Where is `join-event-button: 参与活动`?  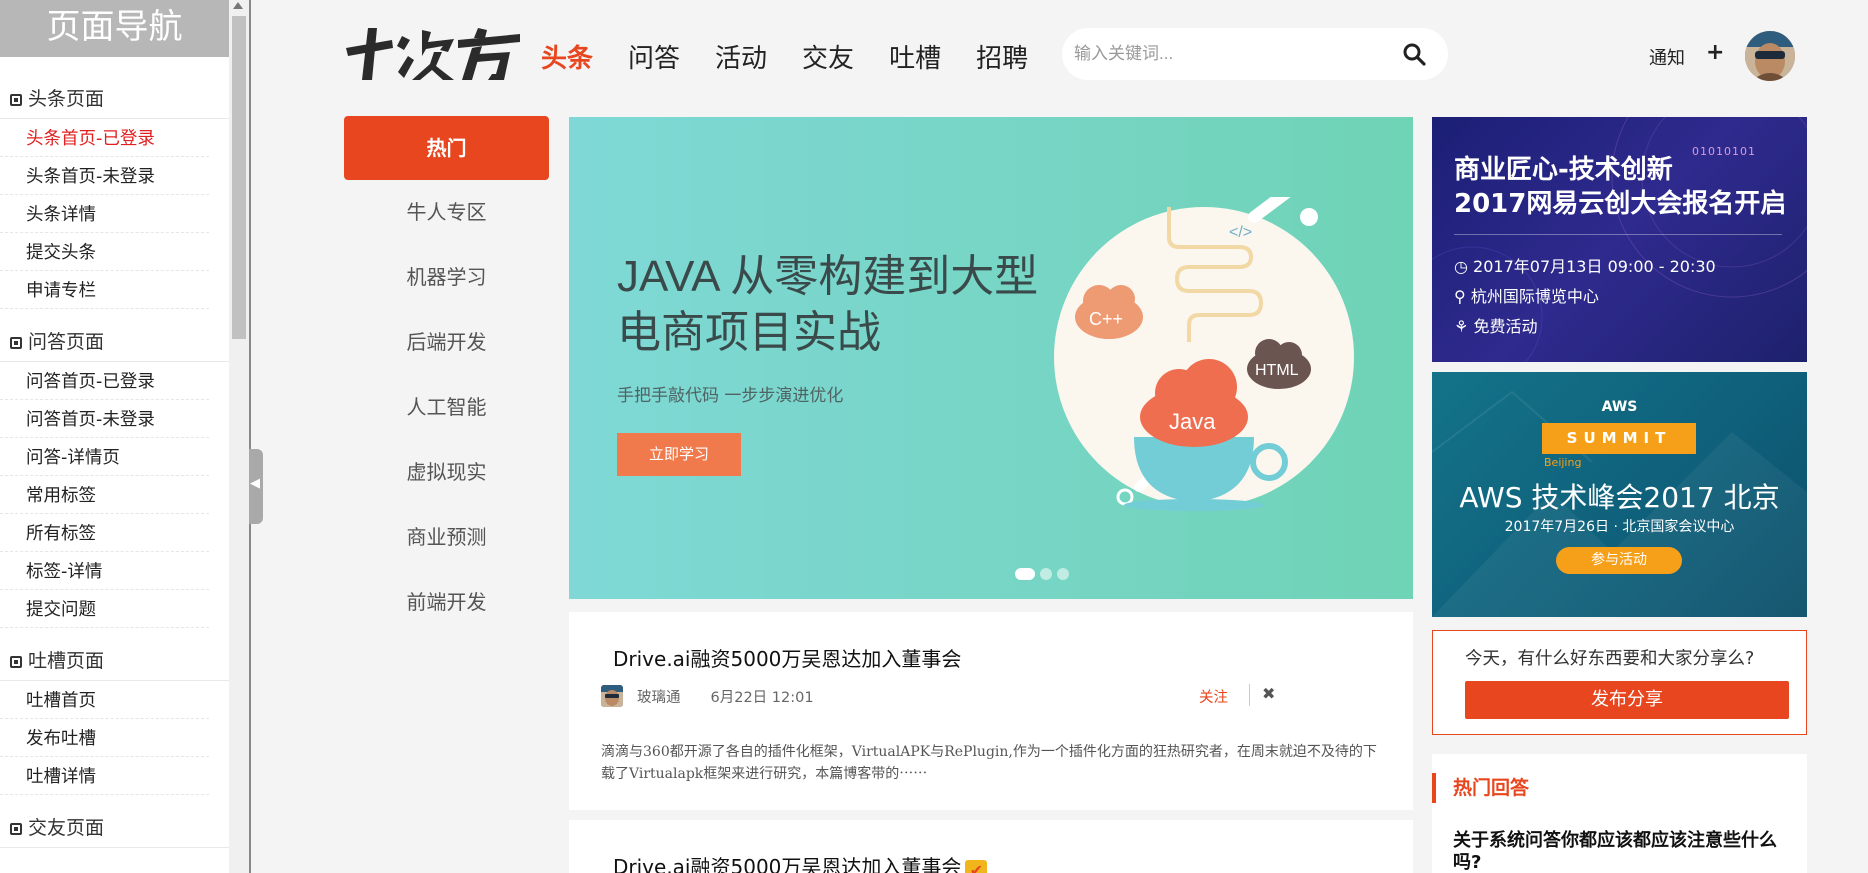 join-event-button: 参与活动 is located at coordinates (1619, 560).